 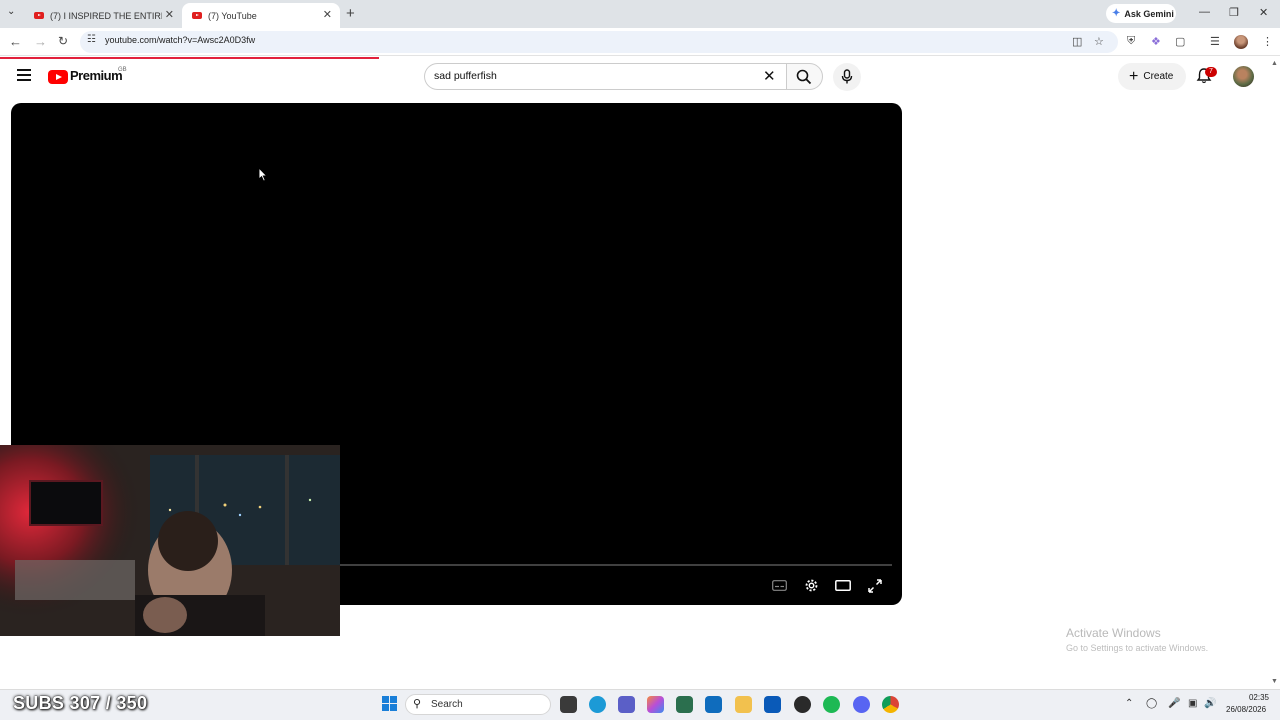 I want to click on scroll-down-icon: ▼, so click(x=1274, y=681).